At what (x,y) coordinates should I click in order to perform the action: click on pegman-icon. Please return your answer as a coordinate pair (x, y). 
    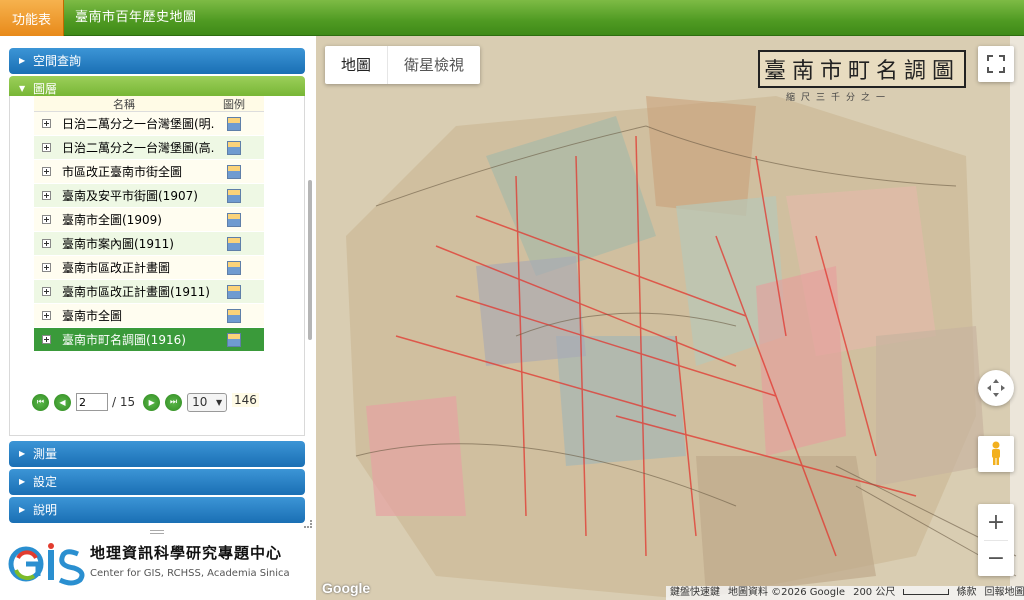
    Looking at the image, I should click on (996, 453).